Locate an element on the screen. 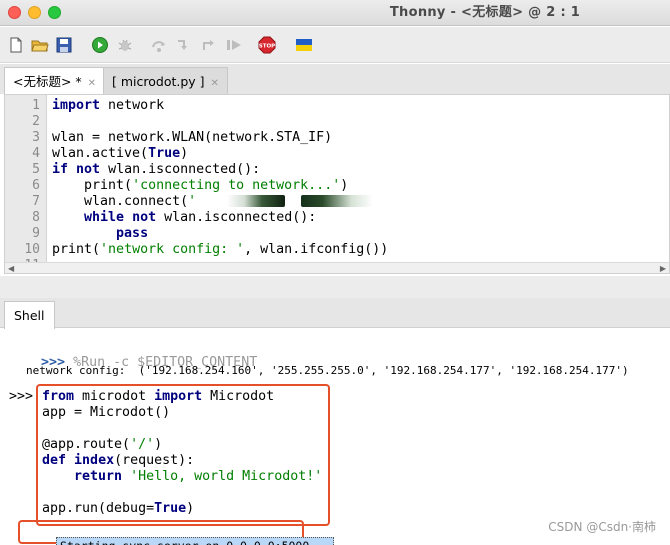  save-icon is located at coordinates (64, 45).